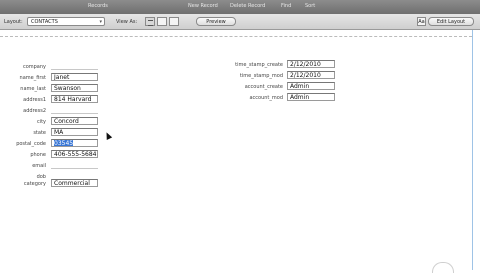 The image size is (480, 273). What do you see at coordinates (31, 144) in the screenshot?
I see `postal-code-label: postal_code` at bounding box center [31, 144].